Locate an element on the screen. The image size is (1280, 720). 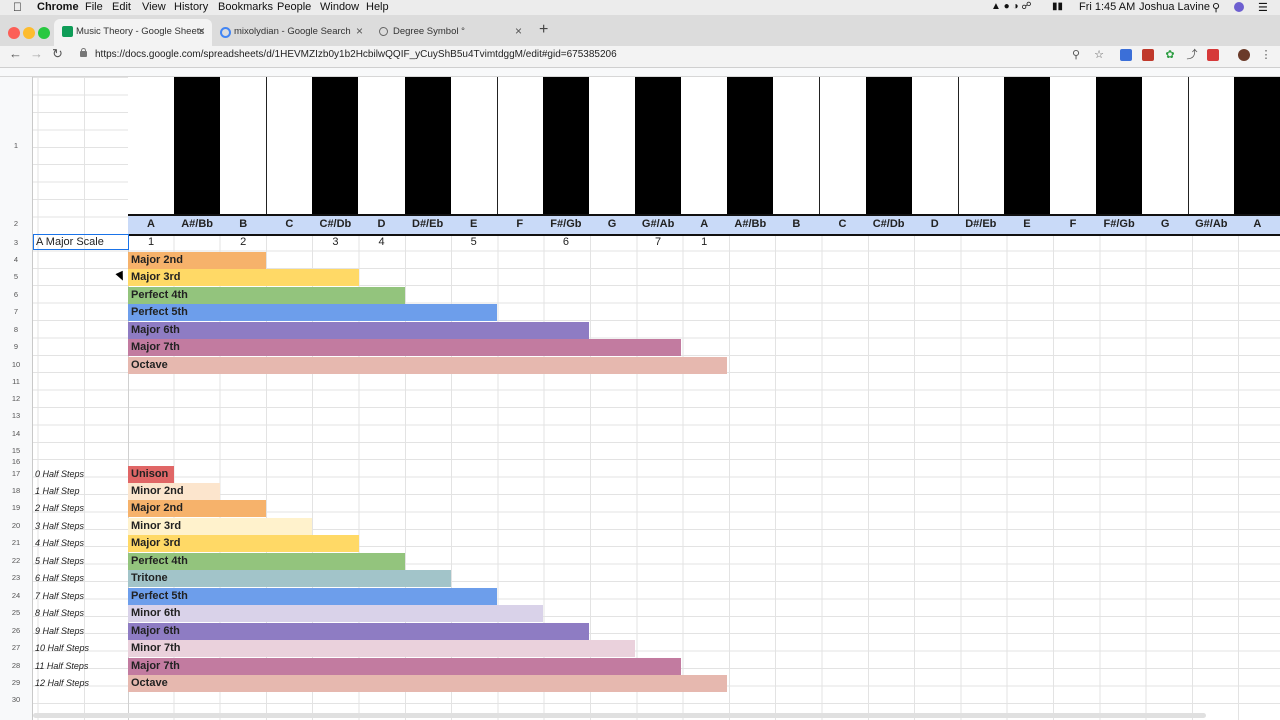
half-steps-label: 2 Half Steps is located at coordinates (59, 508).